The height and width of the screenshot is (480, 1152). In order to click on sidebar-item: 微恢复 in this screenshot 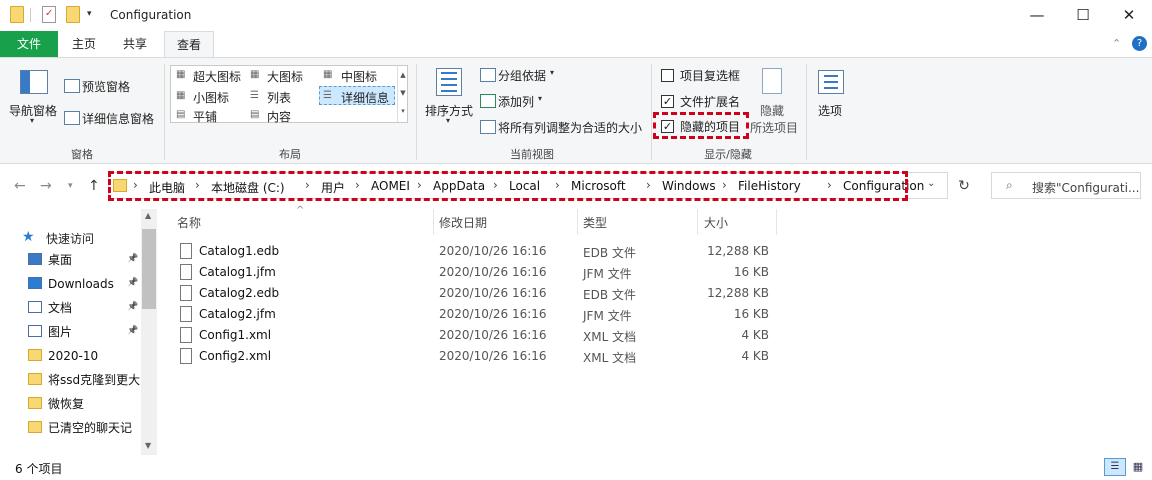, I will do `click(84, 404)`.